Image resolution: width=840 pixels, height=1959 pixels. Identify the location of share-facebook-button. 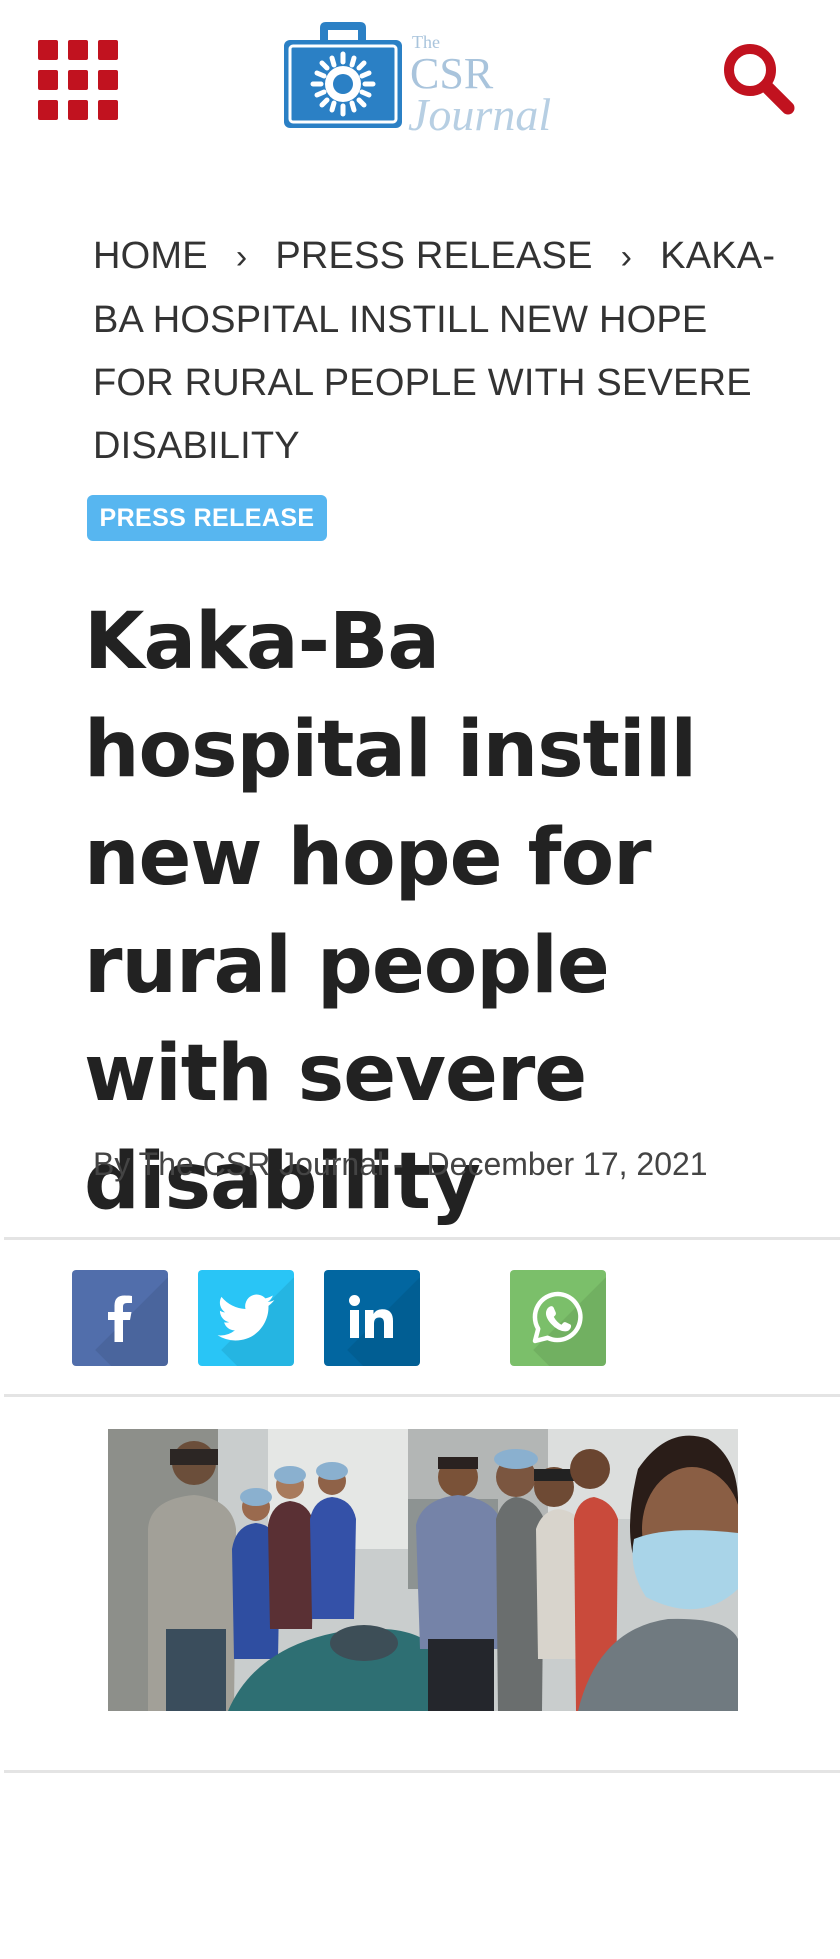
(120, 1318).